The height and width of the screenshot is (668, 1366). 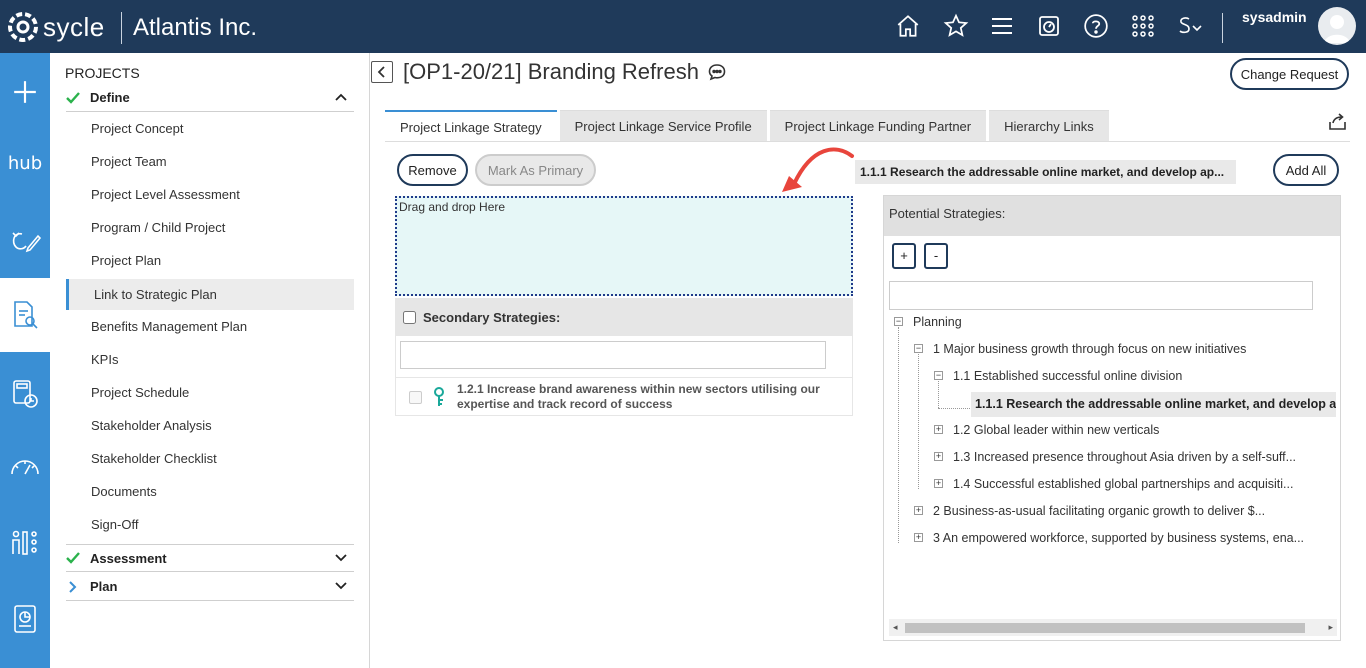 What do you see at coordinates (124, 492) in the screenshot?
I see `nav-item-documents: Documents` at bounding box center [124, 492].